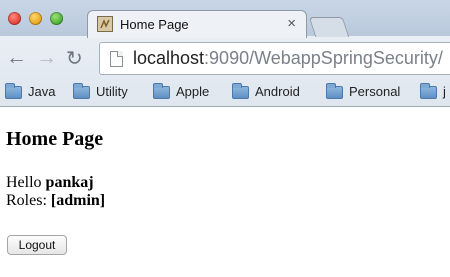  What do you see at coordinates (112, 91) in the screenshot?
I see `bookmark-label: Utility` at bounding box center [112, 91].